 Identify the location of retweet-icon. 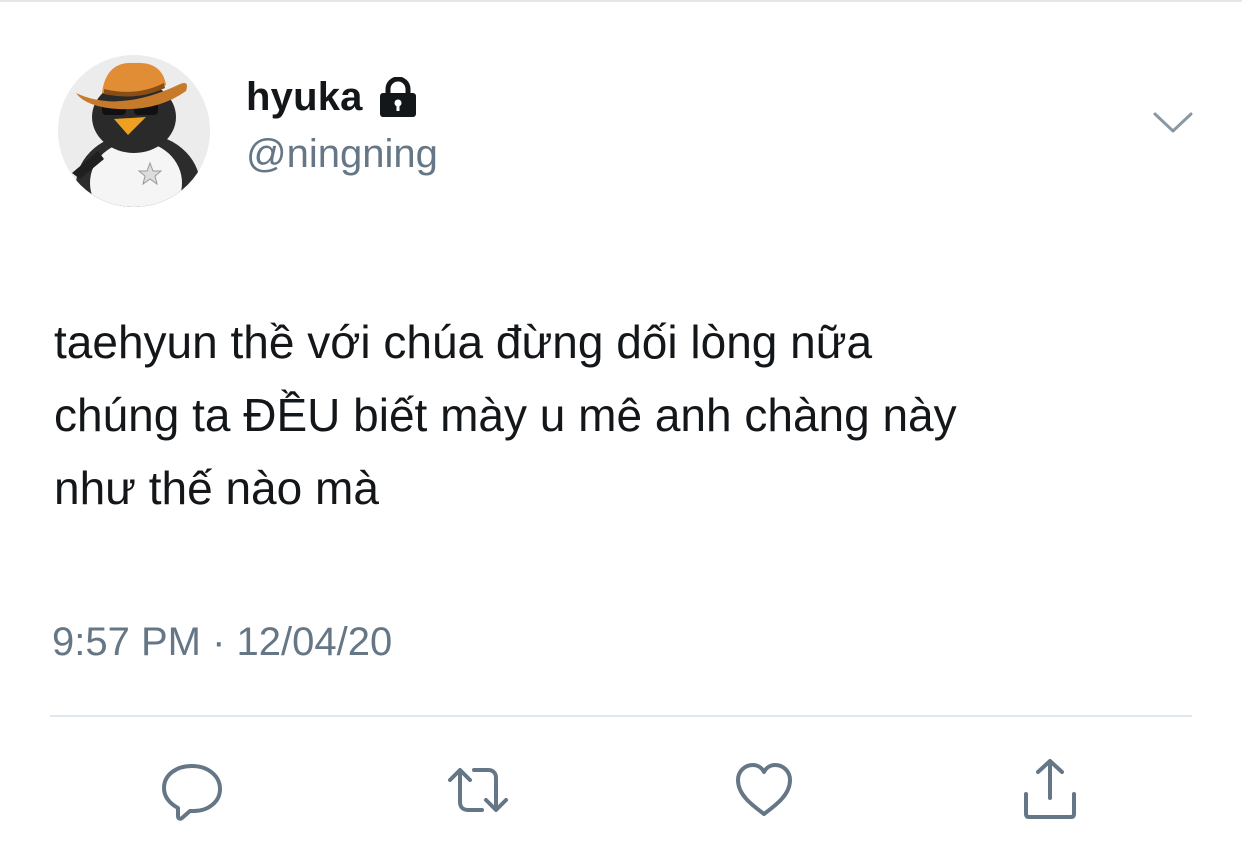
(478, 790).